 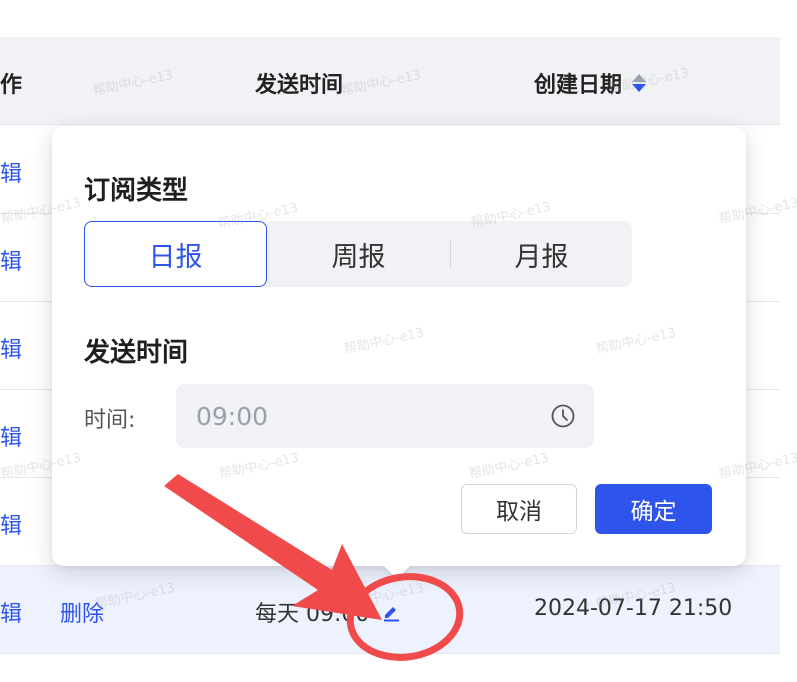 What do you see at coordinates (136, 353) in the screenshot?
I see `send-time-title: 发送时间` at bounding box center [136, 353].